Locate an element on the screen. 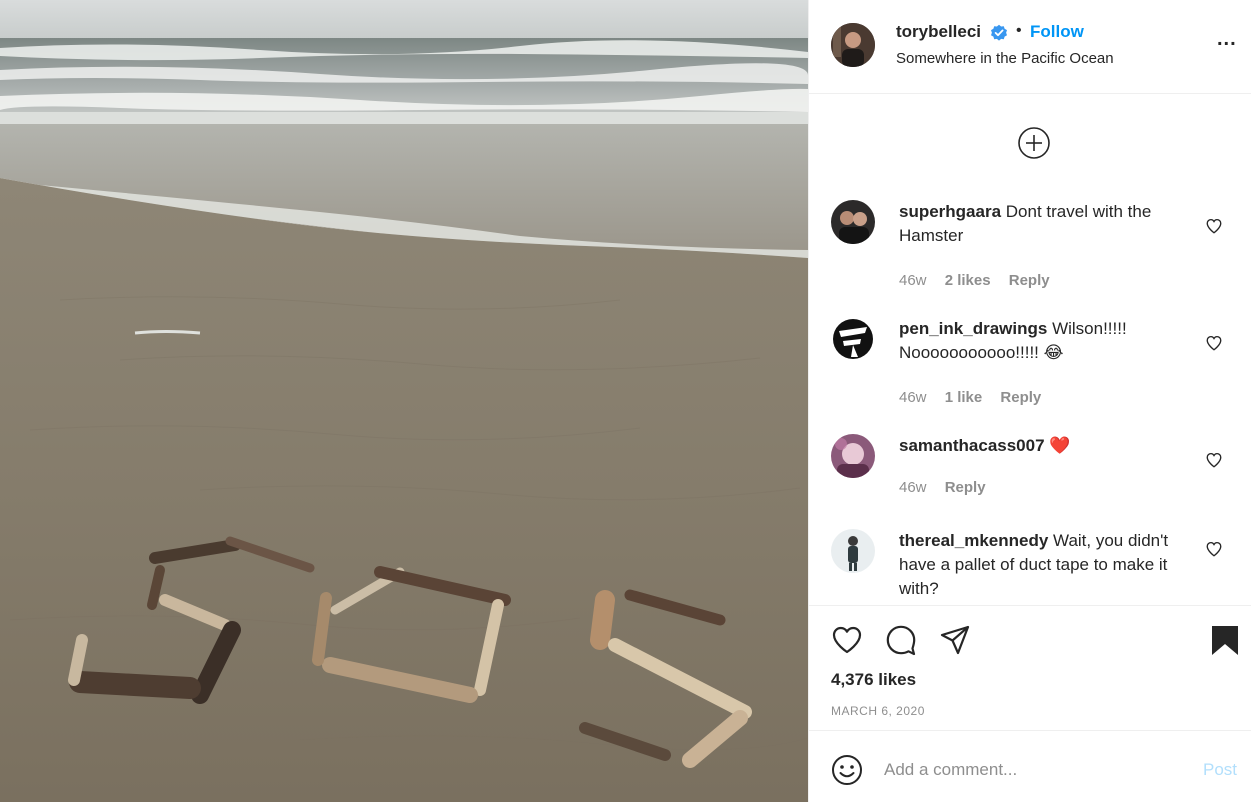 The height and width of the screenshot is (802, 1251). plus-circle-icon is located at coordinates (1034, 143).